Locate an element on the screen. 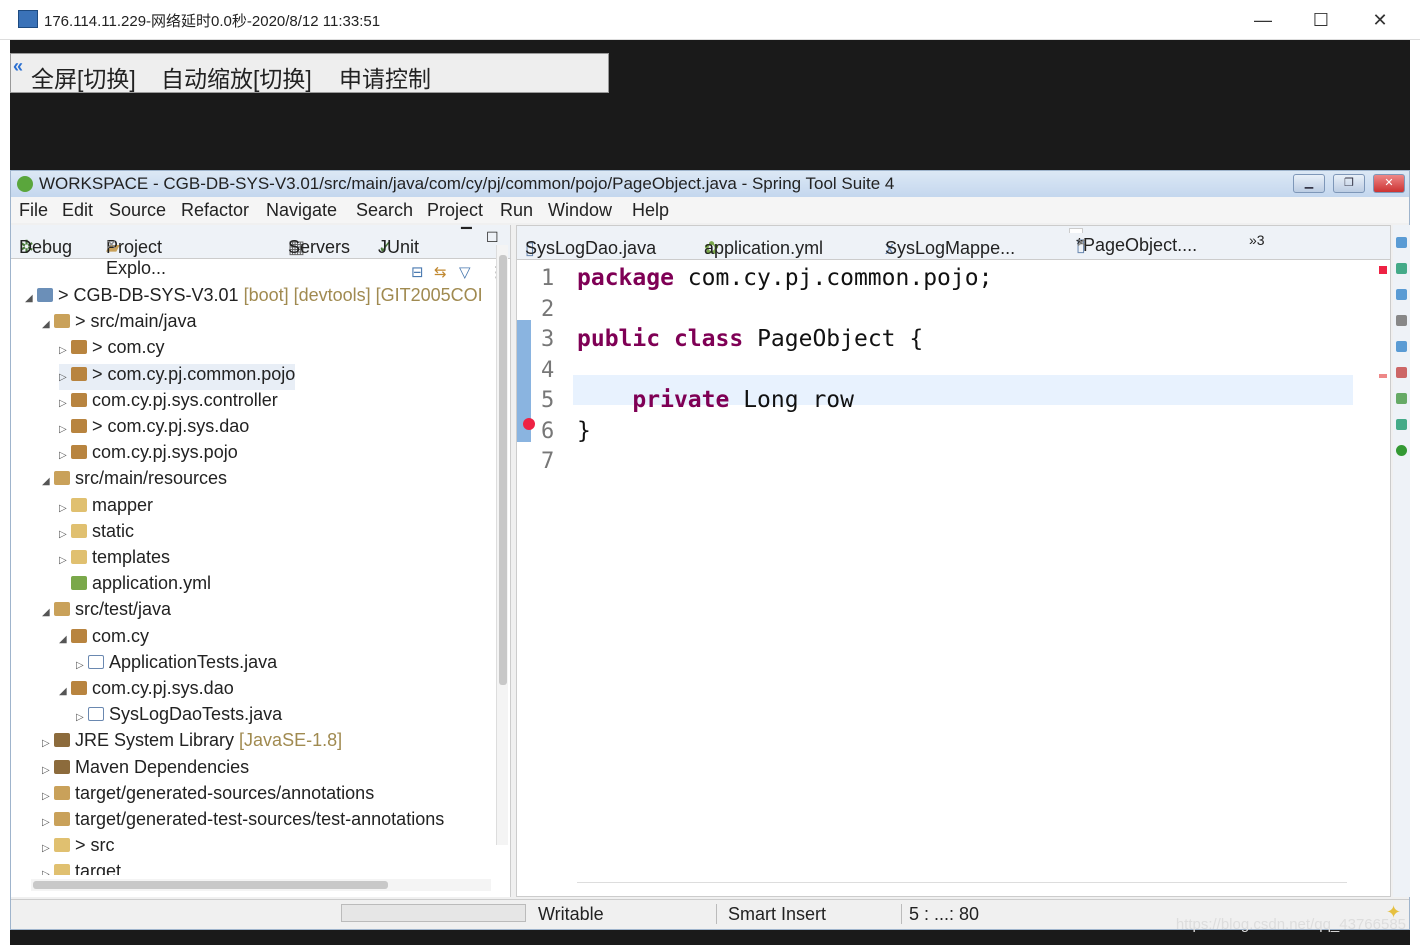 The height and width of the screenshot is (945, 1420). minimize-icon: — is located at coordinates (1263, 20).